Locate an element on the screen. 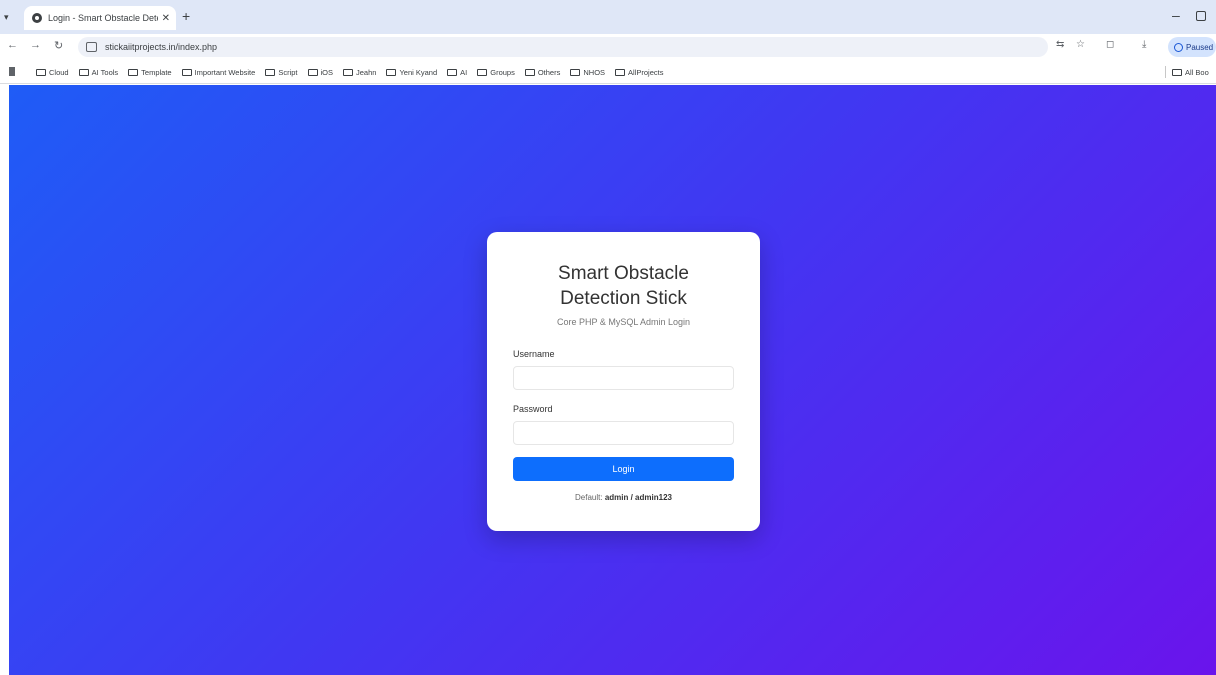 The width and height of the screenshot is (1216, 675). apps-icon is located at coordinates (12, 71).